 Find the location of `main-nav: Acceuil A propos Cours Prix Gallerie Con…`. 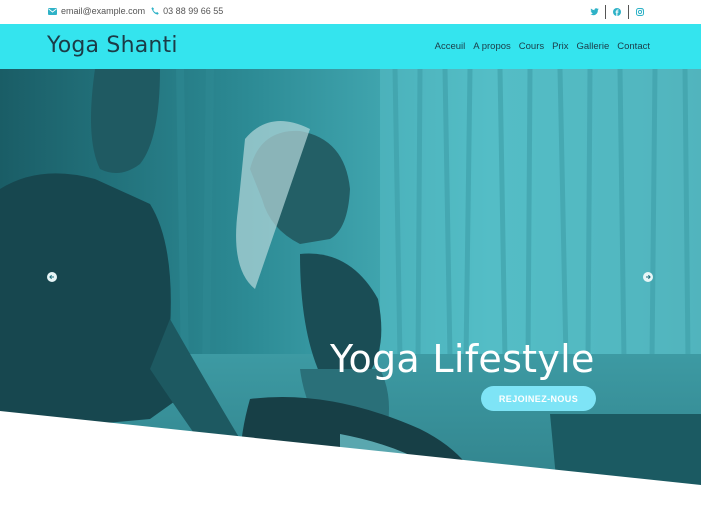

main-nav: Acceuil A propos Cours Prix Gallerie Con… is located at coordinates (538, 46).